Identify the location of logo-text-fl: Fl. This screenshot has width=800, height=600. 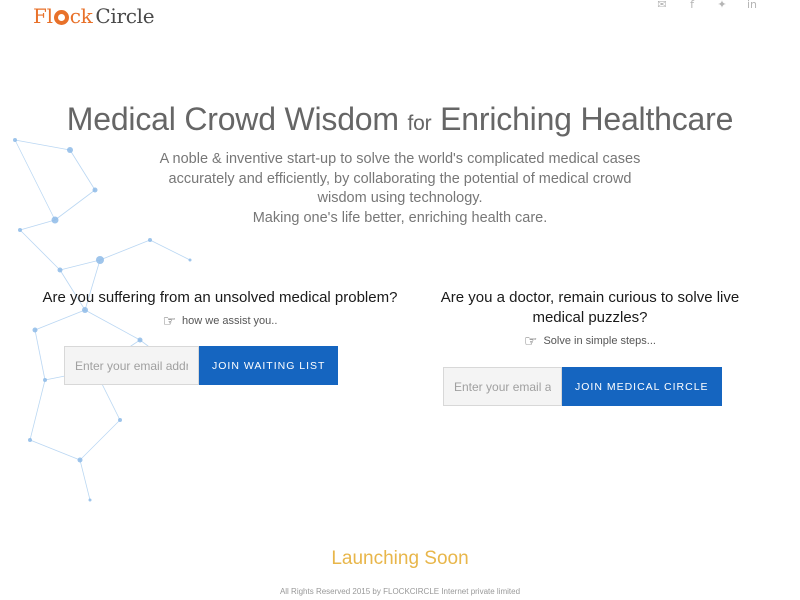
(43, 16).